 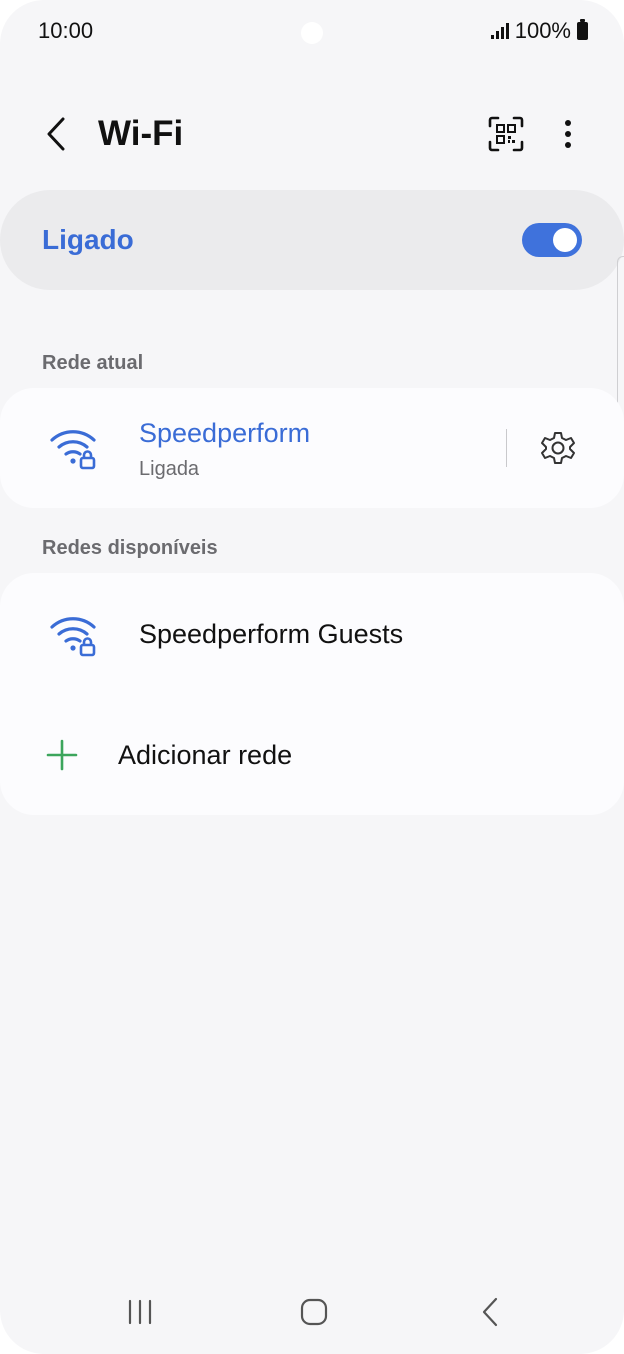 I want to click on back-button, so click(x=56, y=134).